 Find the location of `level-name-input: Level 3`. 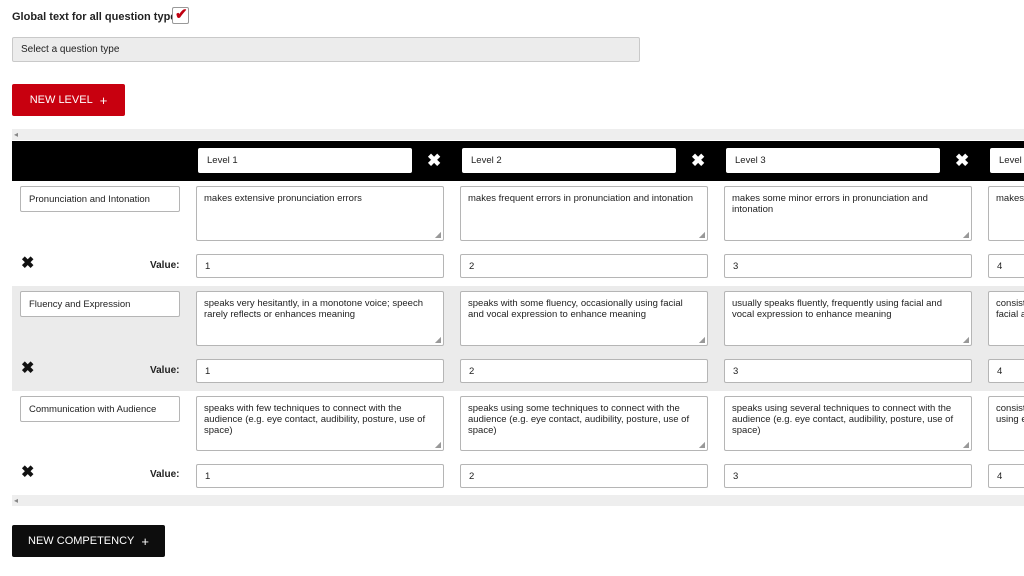

level-name-input: Level 3 is located at coordinates (833, 160).